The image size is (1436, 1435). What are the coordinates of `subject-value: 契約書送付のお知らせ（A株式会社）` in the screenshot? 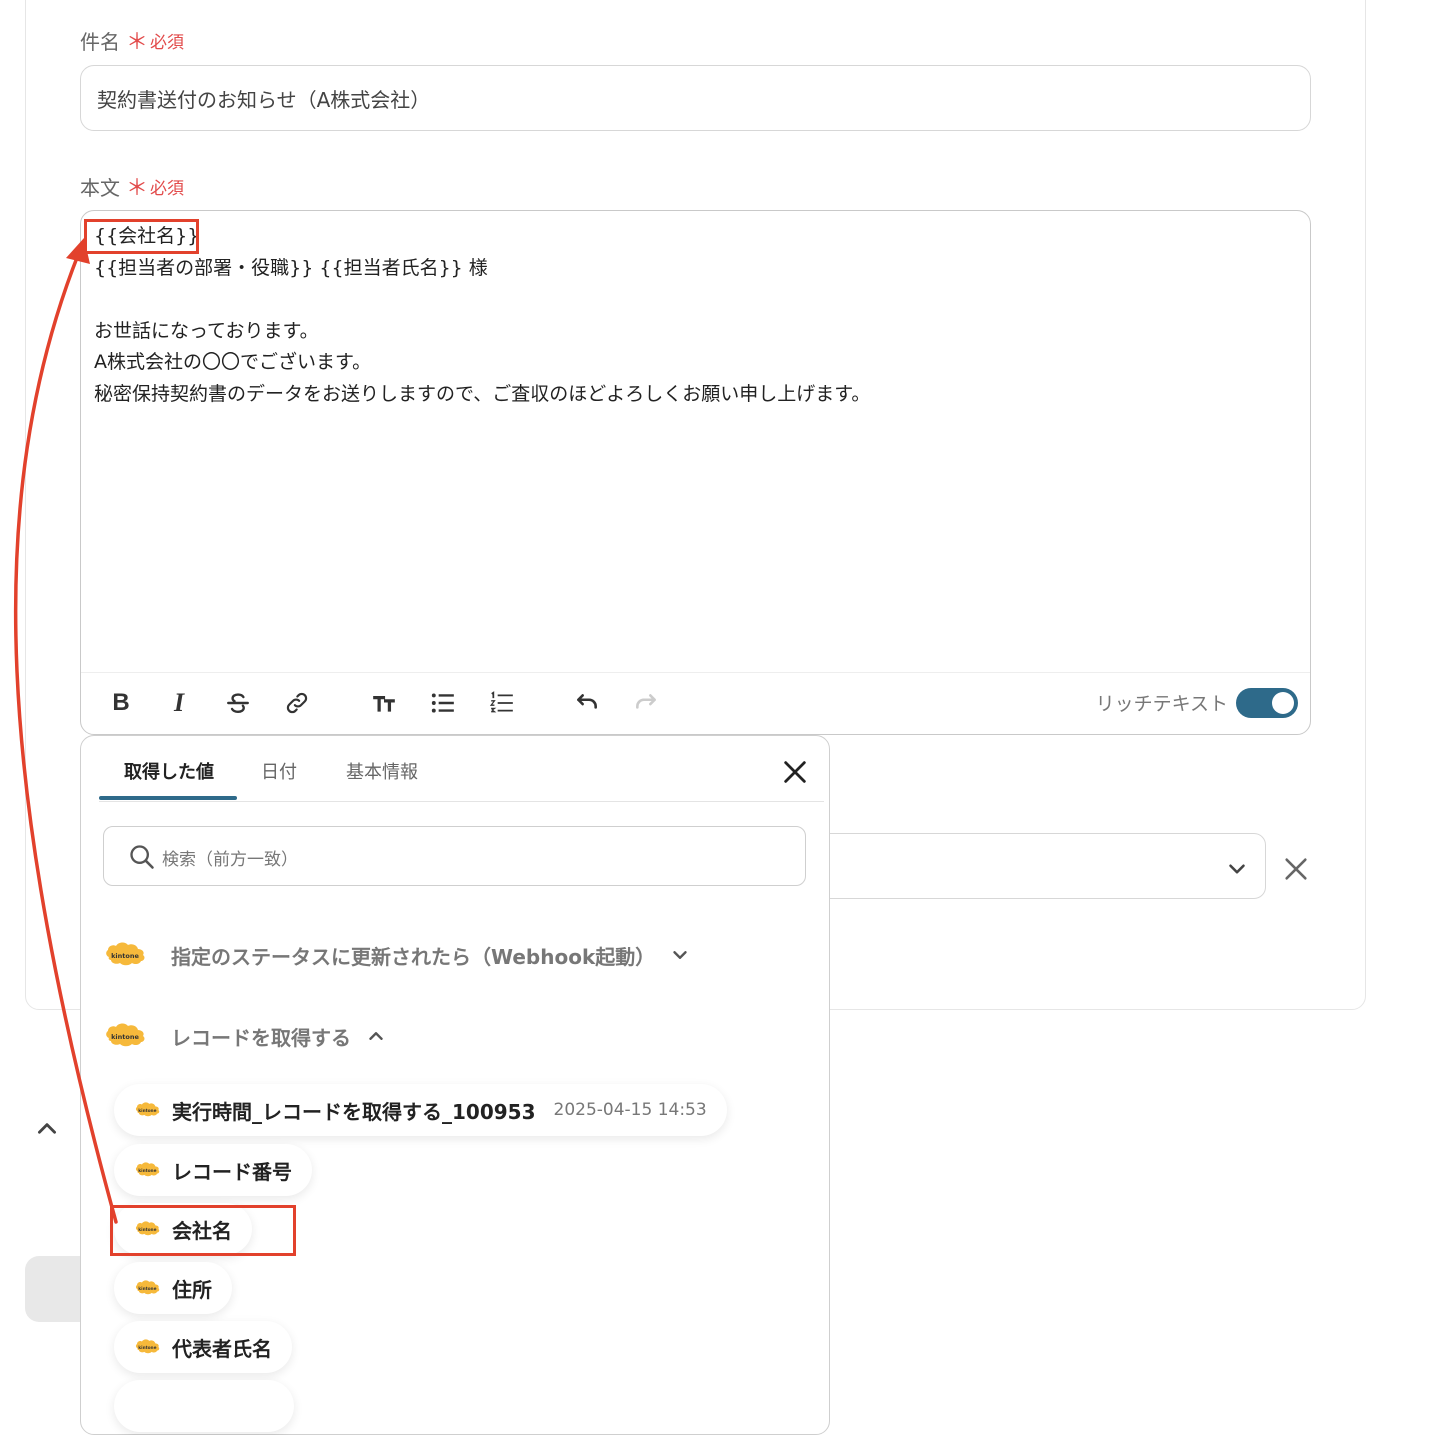 It's located at (264, 99).